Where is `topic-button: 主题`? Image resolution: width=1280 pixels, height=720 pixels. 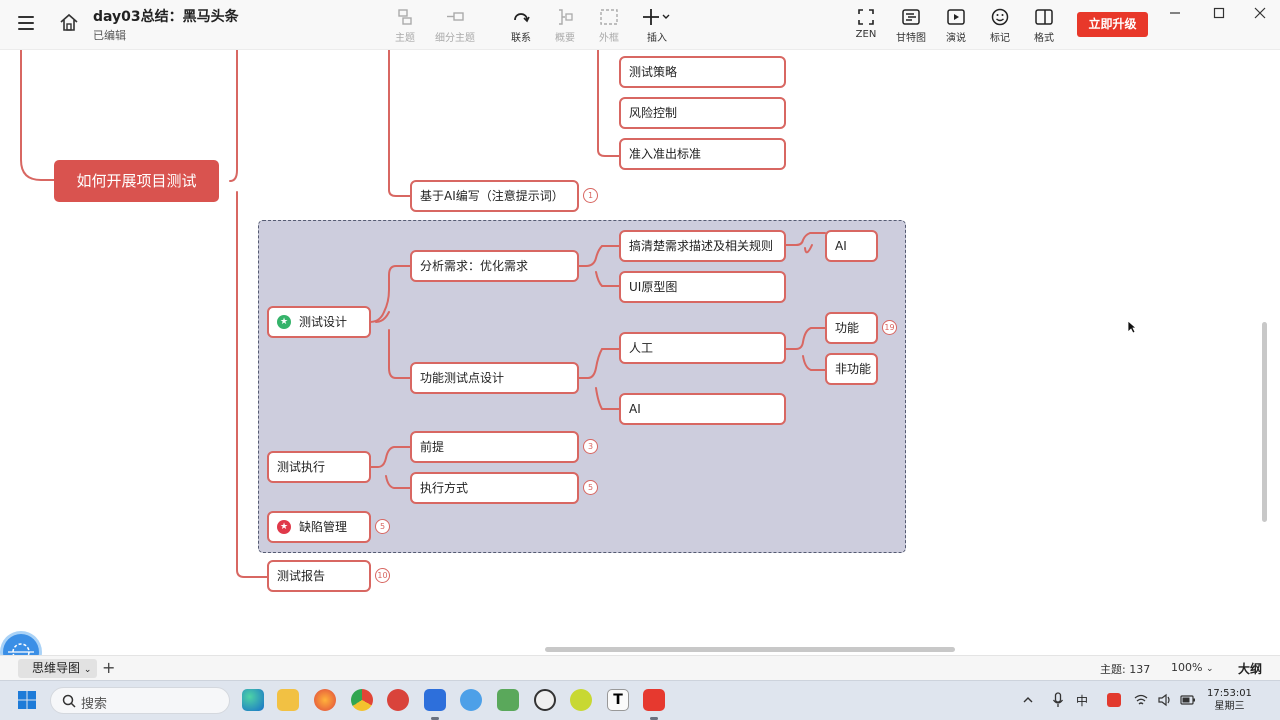 topic-button: 主题 is located at coordinates (405, 25).